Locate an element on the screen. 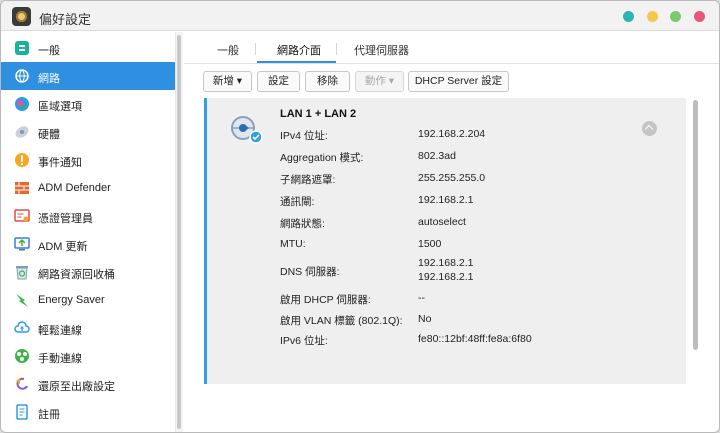 Image resolution: width=720 pixels, height=433 pixels. window-close-button is located at coordinates (699, 16).